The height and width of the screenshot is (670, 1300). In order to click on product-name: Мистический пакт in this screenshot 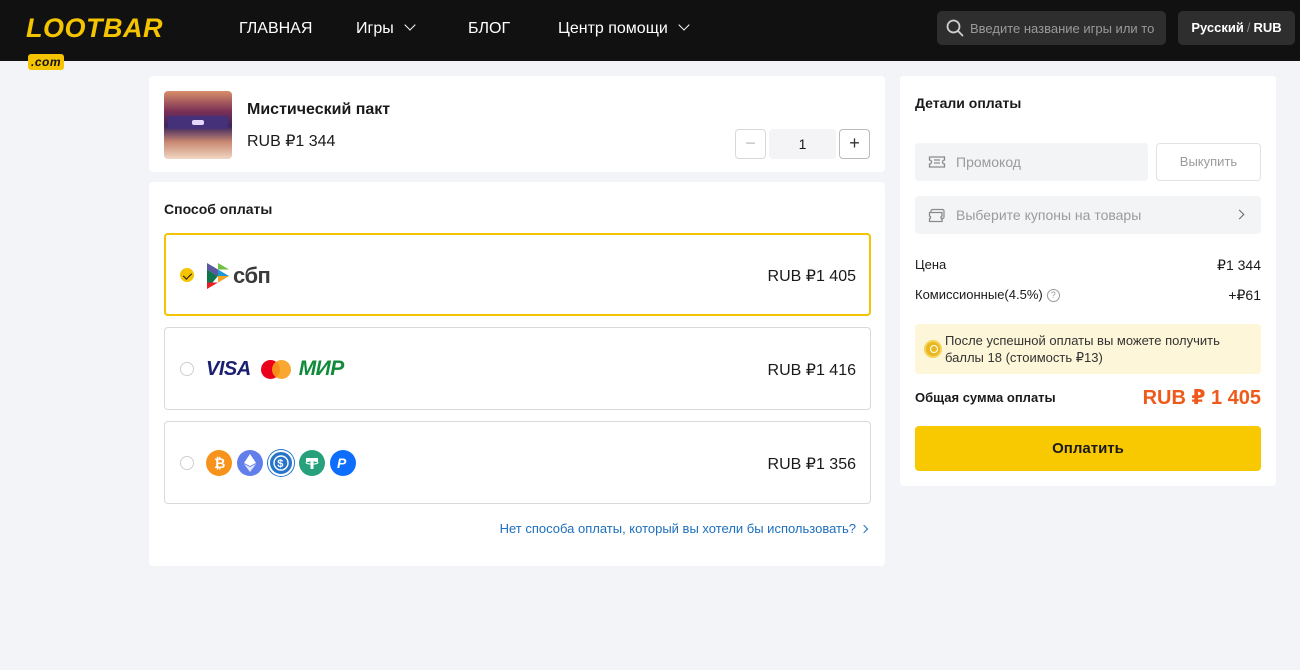, I will do `click(319, 109)`.